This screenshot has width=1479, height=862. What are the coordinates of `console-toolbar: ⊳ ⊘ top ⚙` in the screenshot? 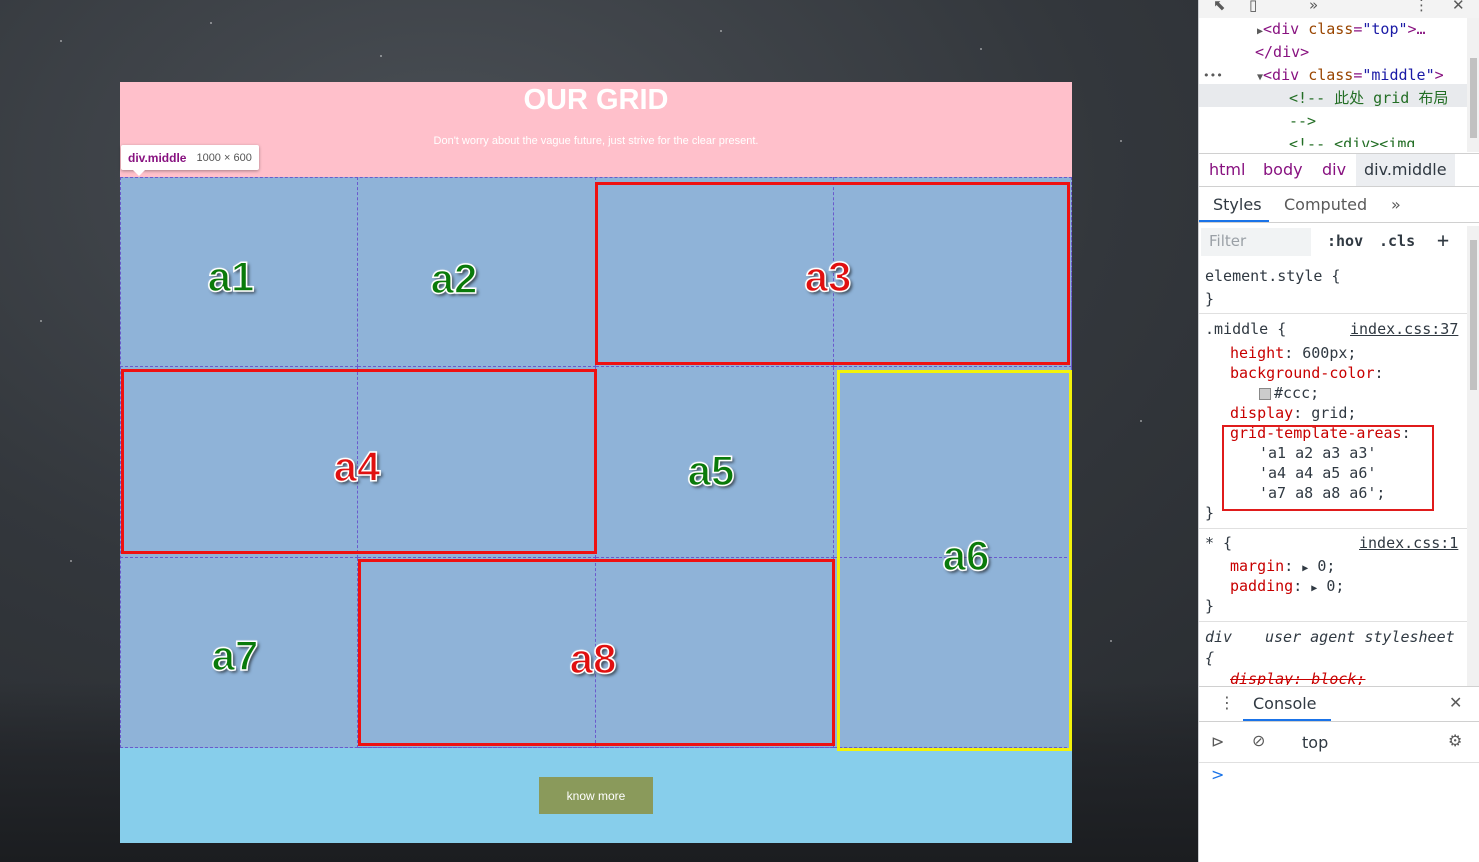 It's located at (1339, 743).